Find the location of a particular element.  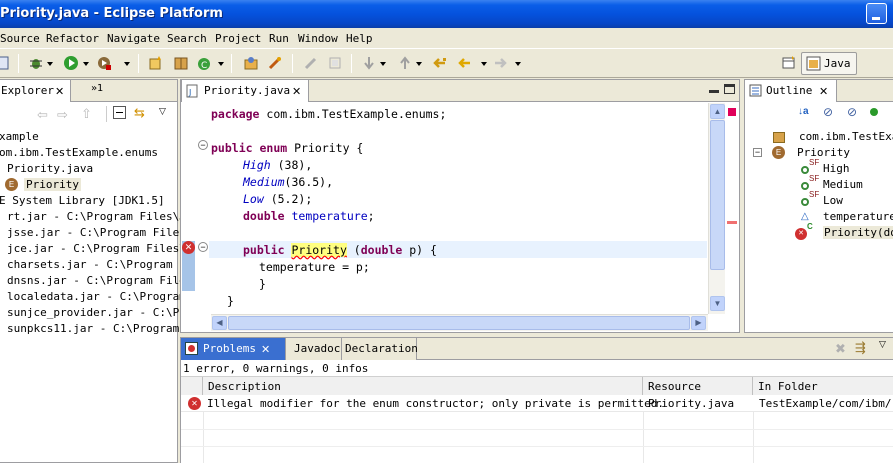

menu-navigate: Navigate is located at coordinates (133, 38).